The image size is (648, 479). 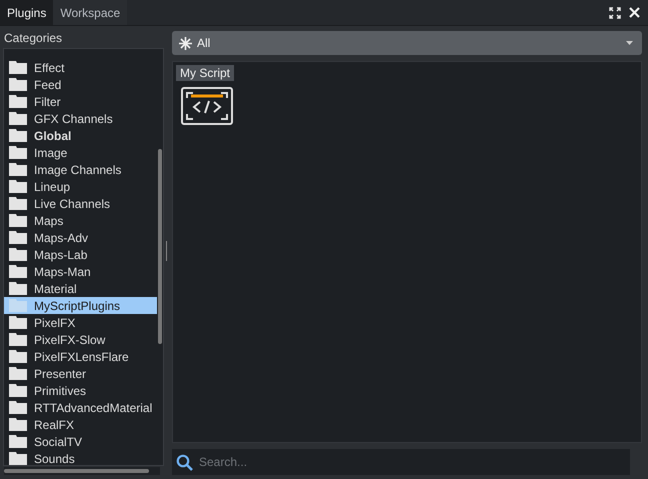 I want to click on category-item: Maps-Lab, so click(x=80, y=254).